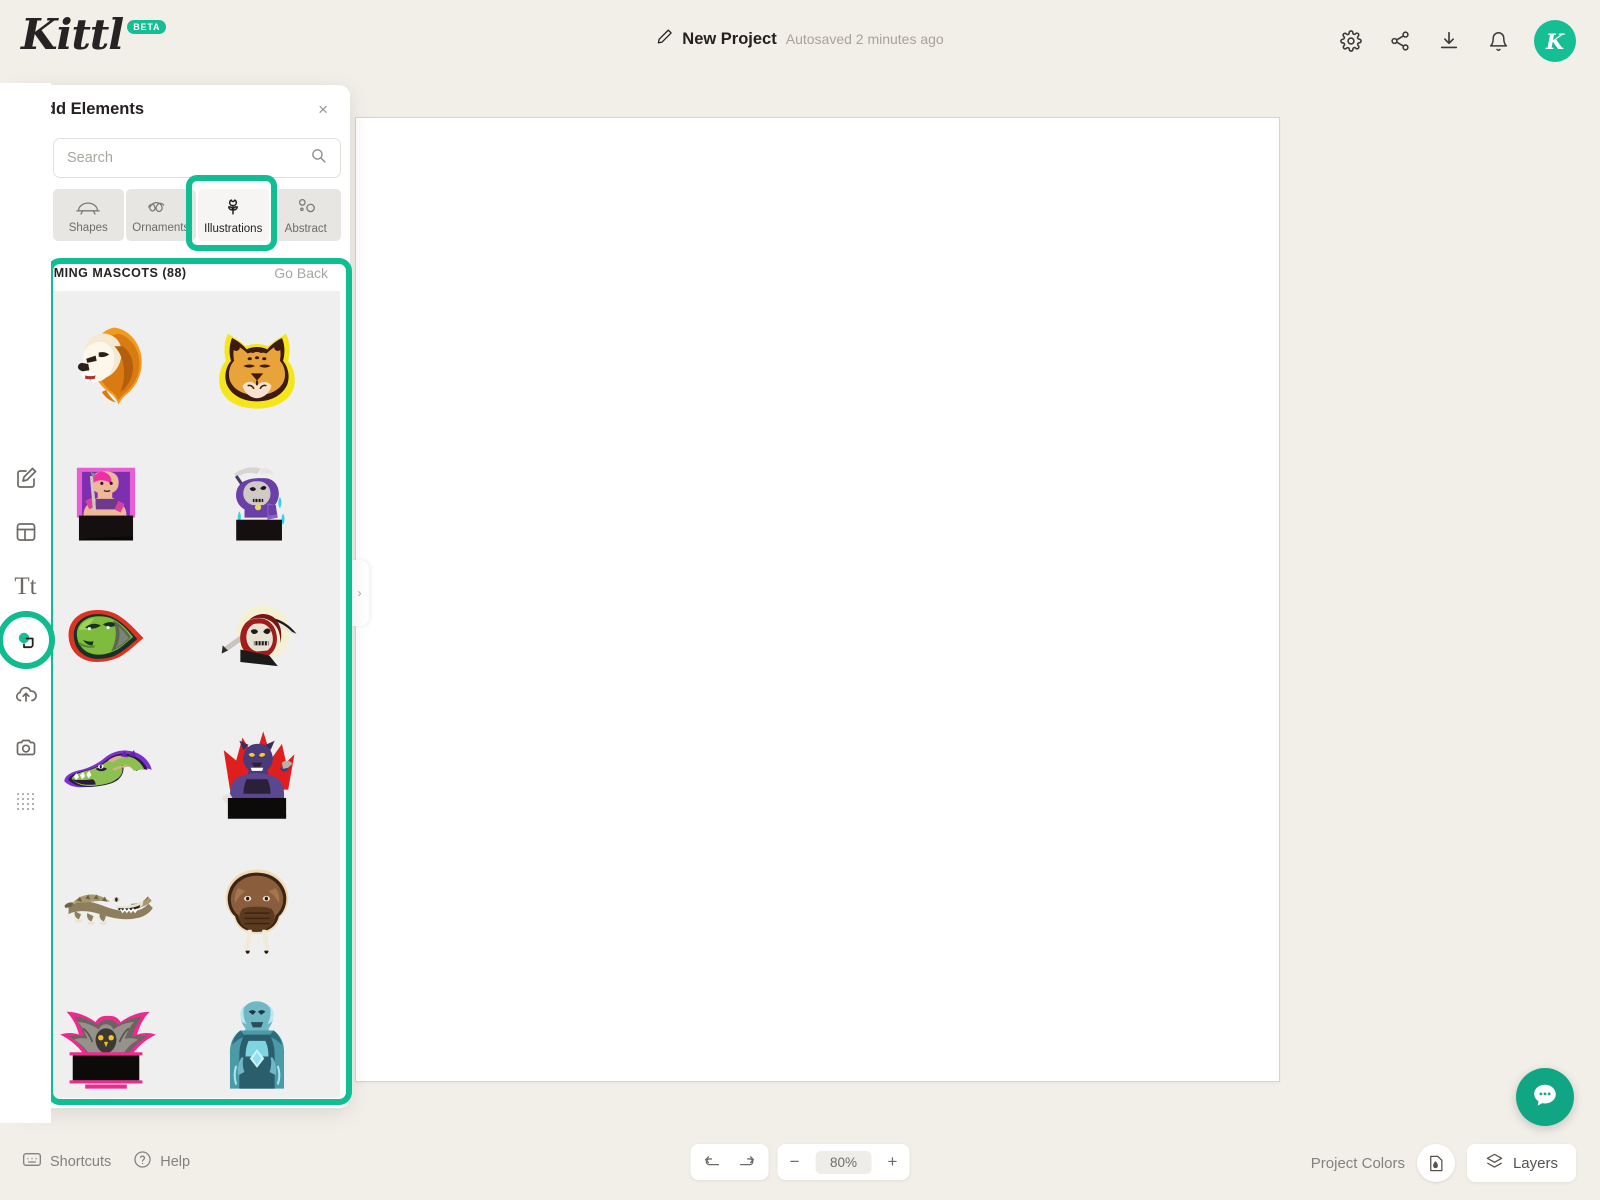  I want to click on history-controls, so click(729, 1162).